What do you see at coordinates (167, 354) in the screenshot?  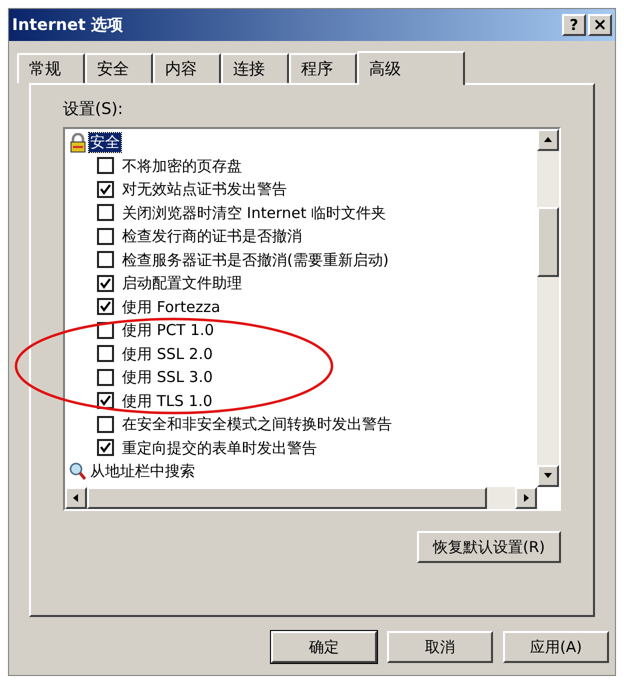 I see `setting-label: 使用 SSL 2.0` at bounding box center [167, 354].